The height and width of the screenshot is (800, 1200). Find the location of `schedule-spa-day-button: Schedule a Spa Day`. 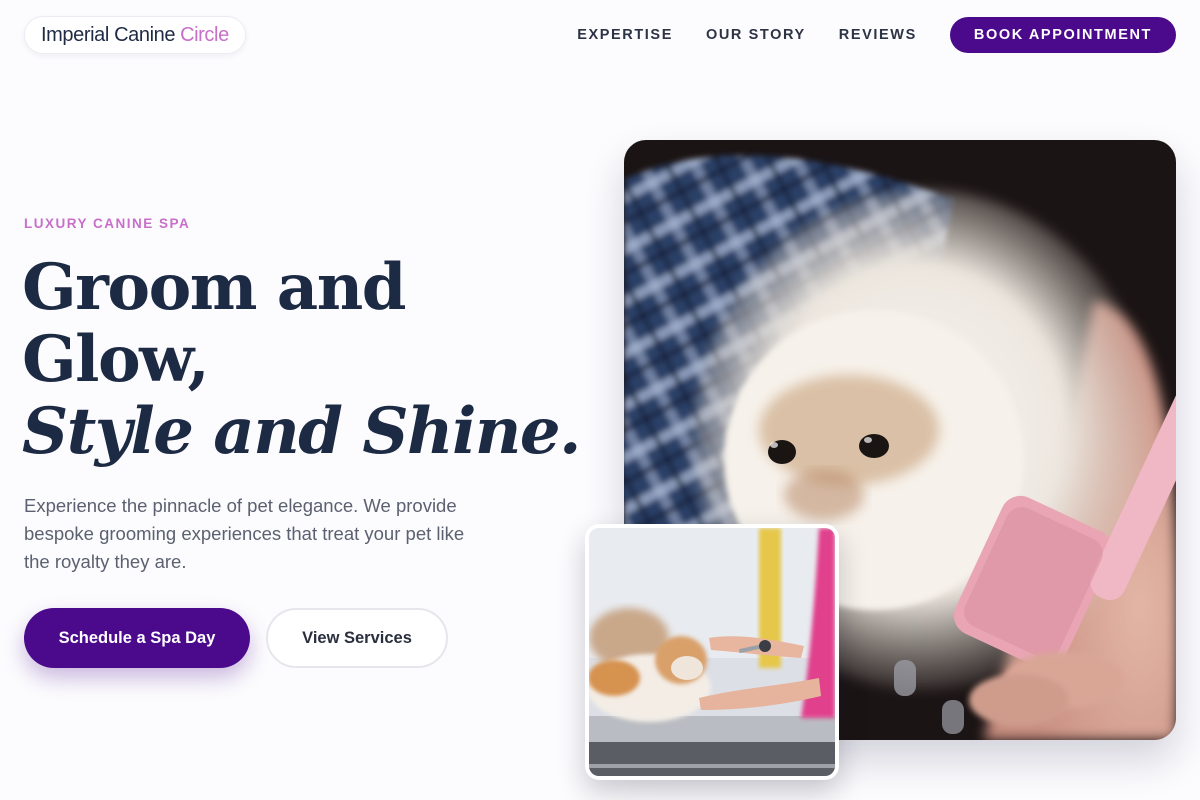

schedule-spa-day-button: Schedule a Spa Day is located at coordinates (137, 638).